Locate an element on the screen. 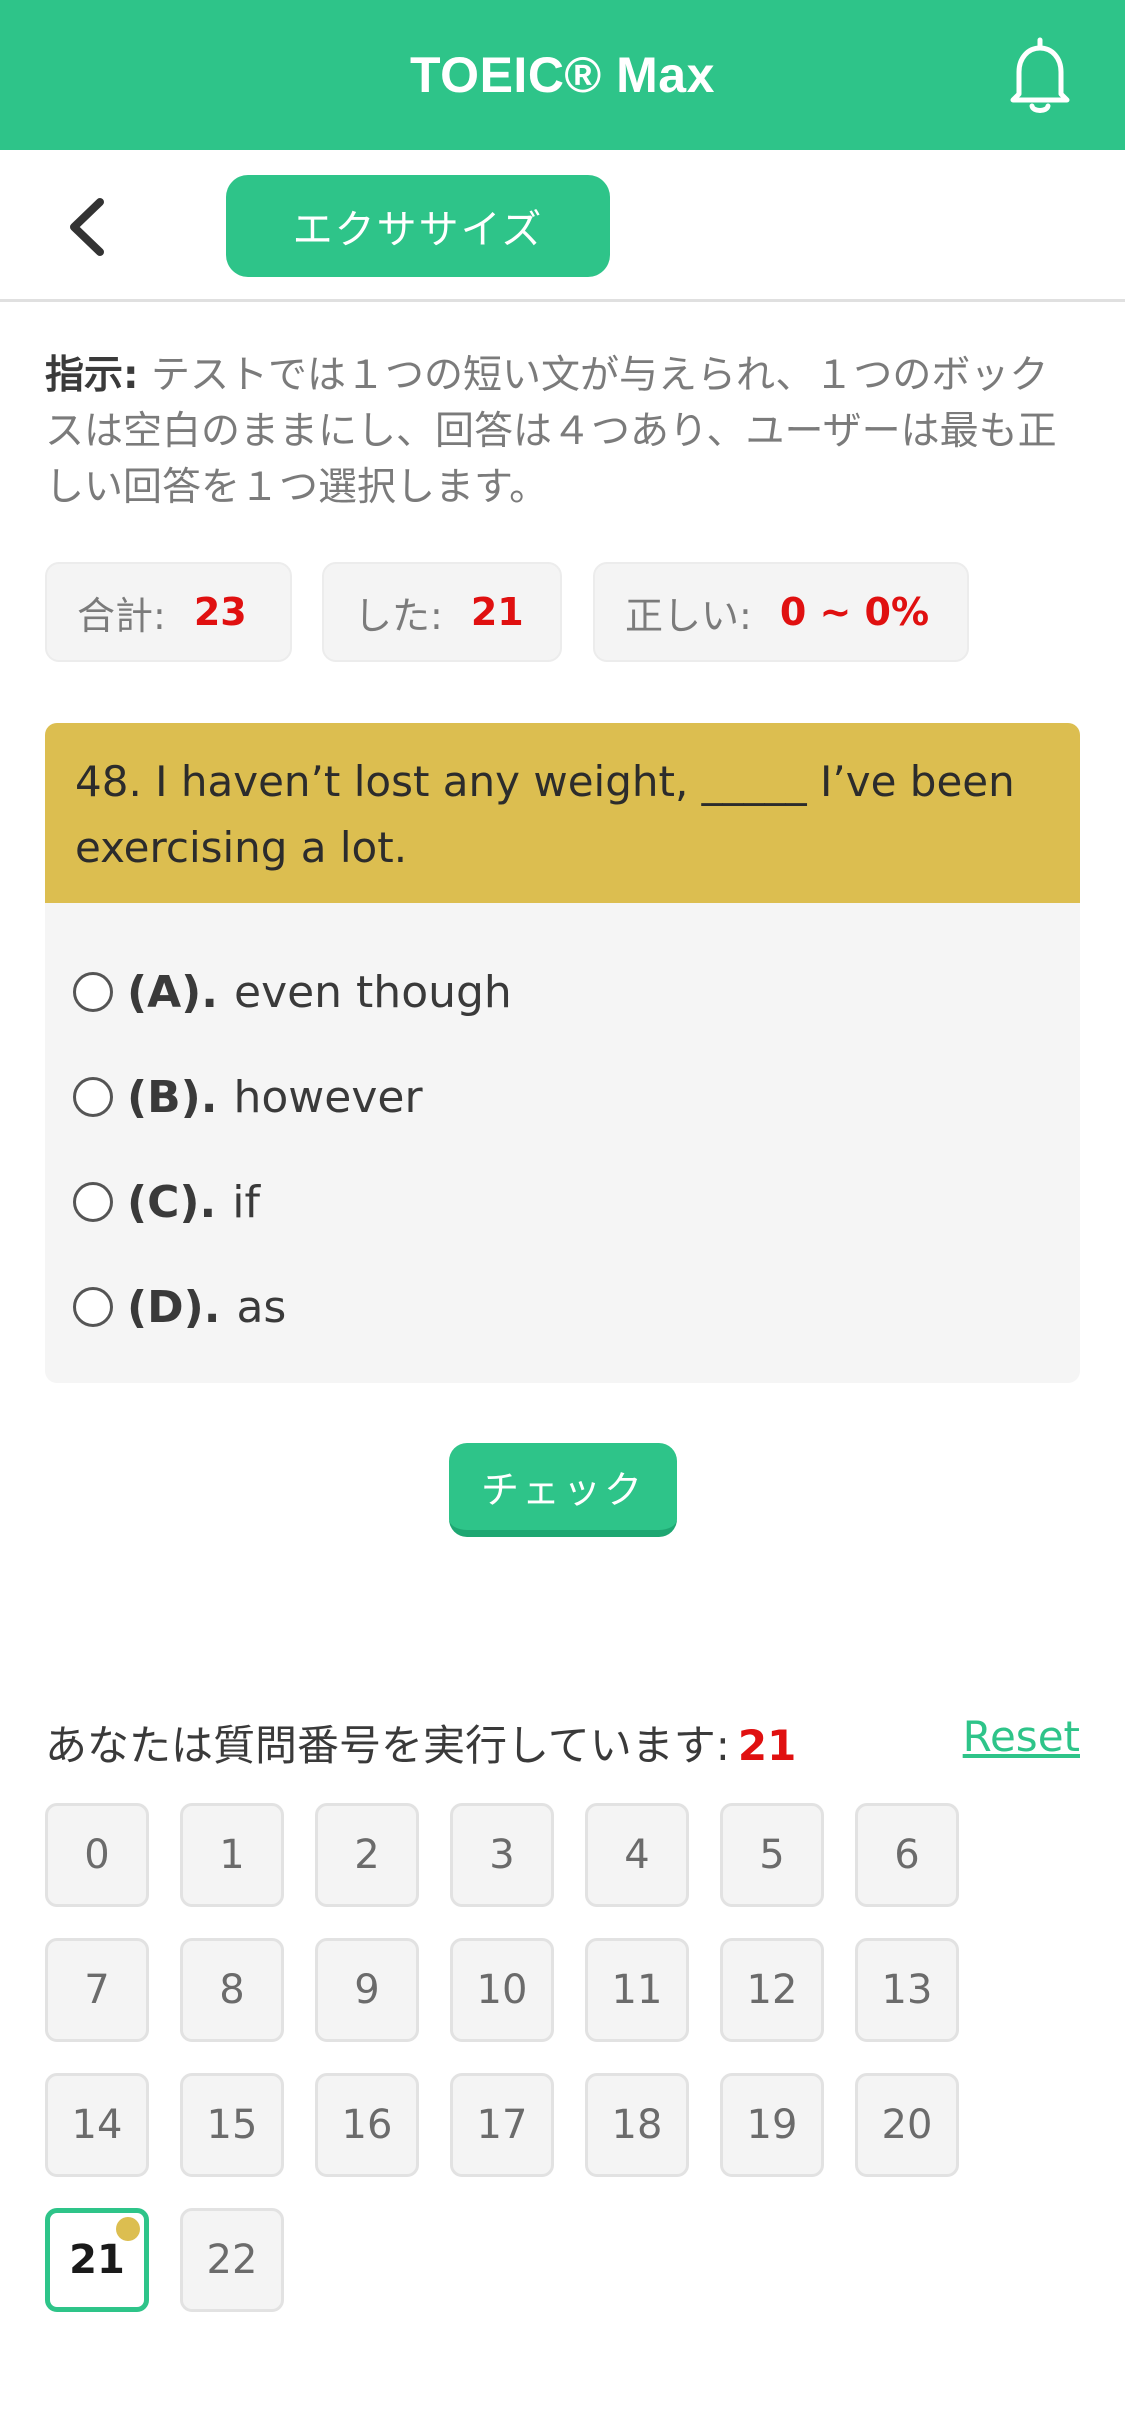 This screenshot has width=1125, height=2436. question-number-button: 4 is located at coordinates (637, 1855).